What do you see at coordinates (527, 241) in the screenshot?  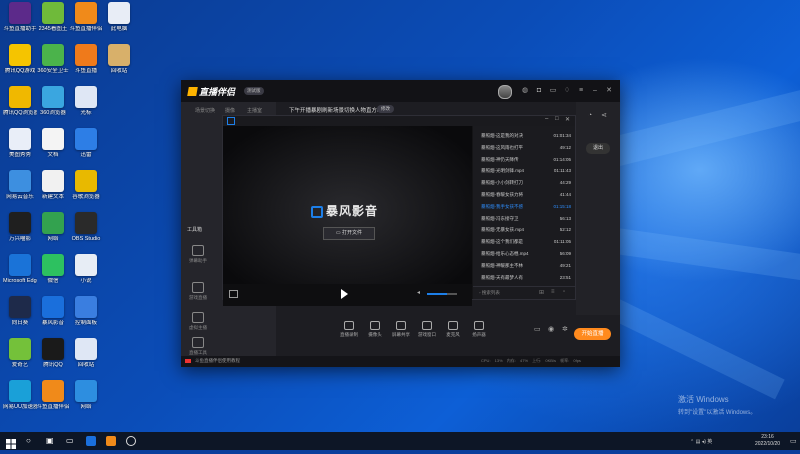 I see `playlist-item: 暴照烟-这个我们都是 01:11:05` at bounding box center [527, 241].